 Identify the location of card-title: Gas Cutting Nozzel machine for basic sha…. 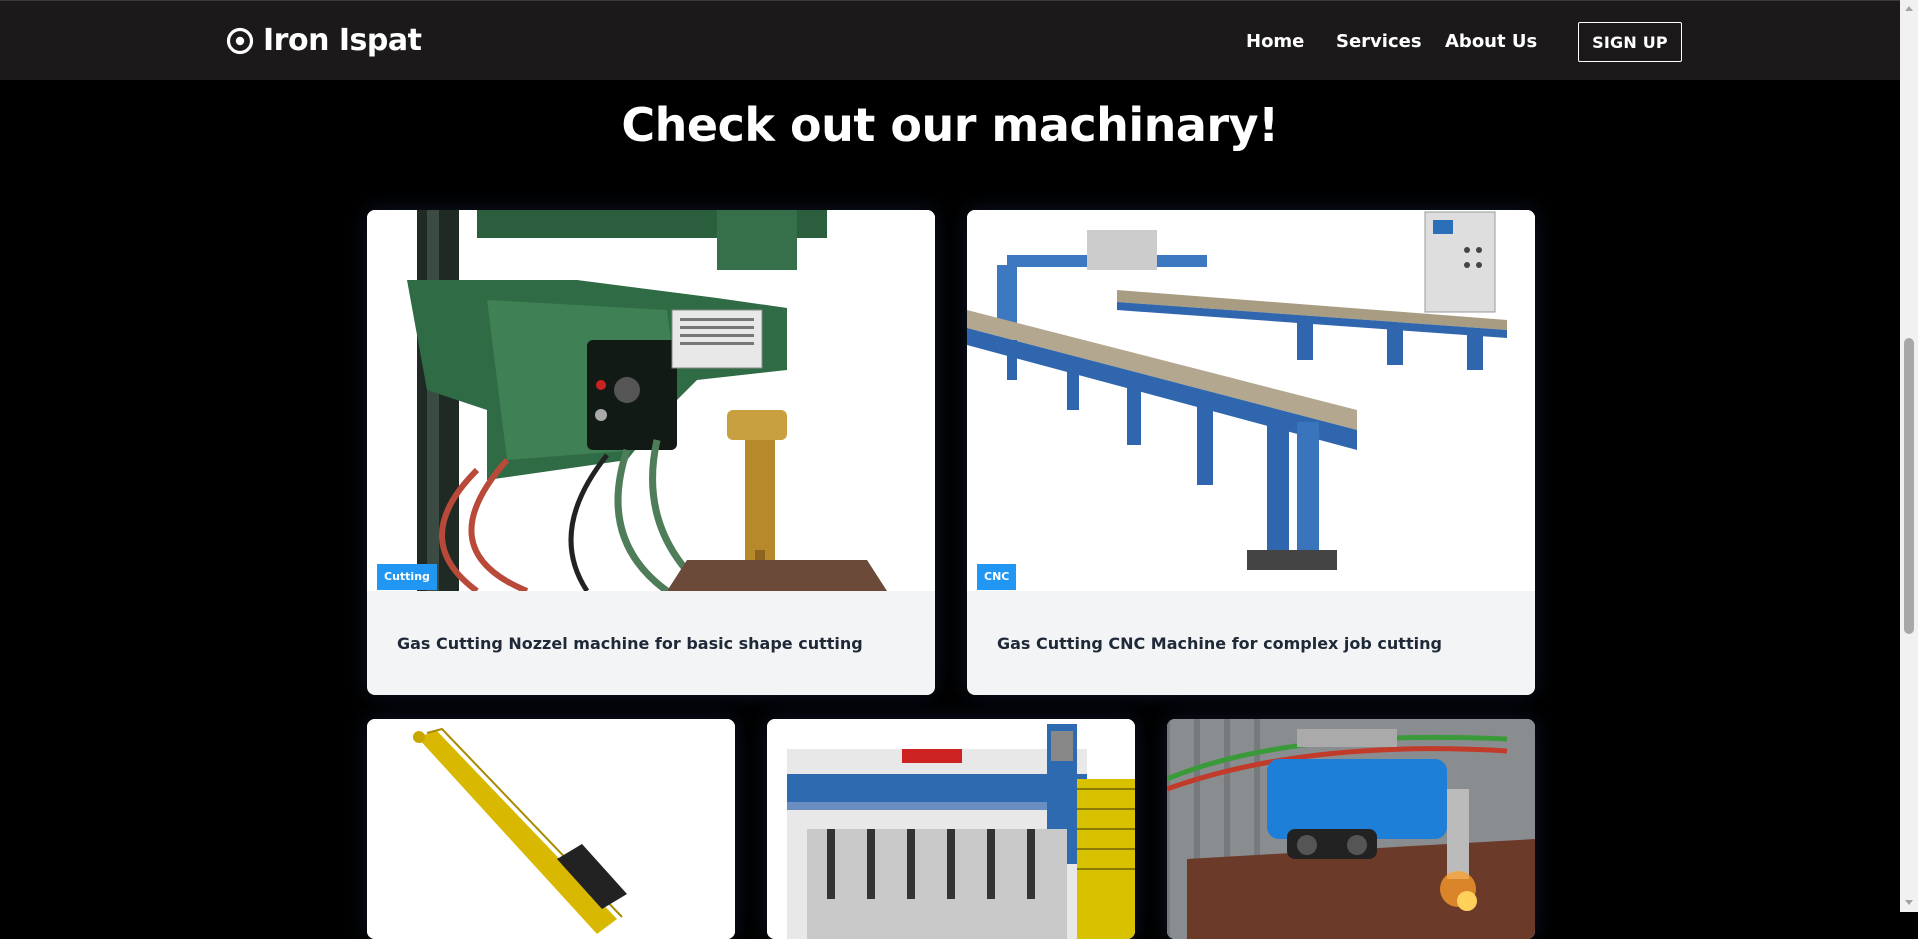
(630, 643).